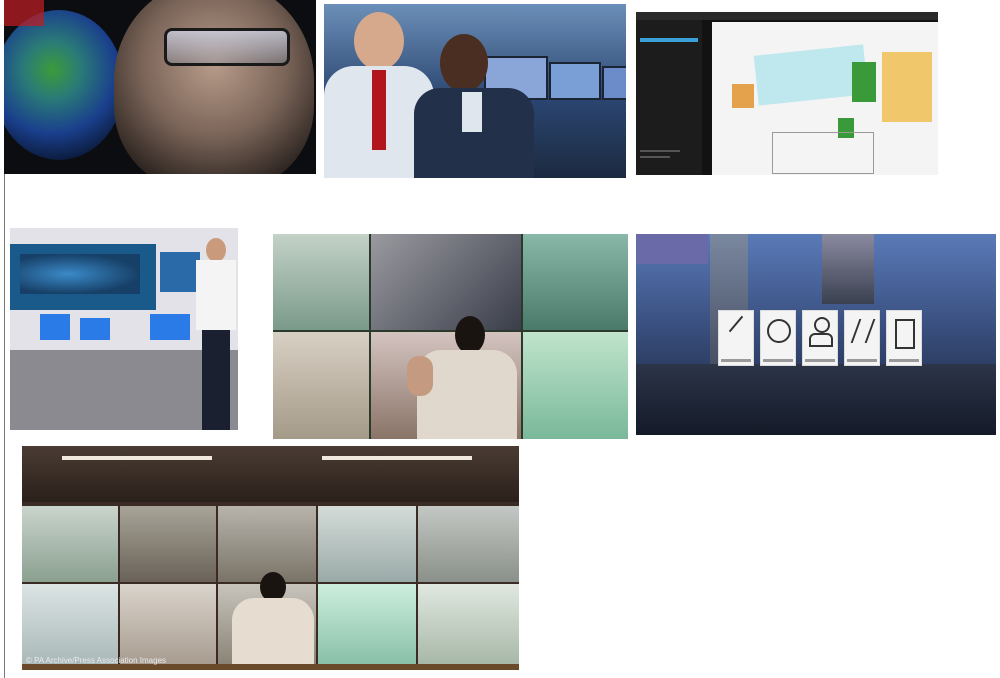 The width and height of the screenshot is (1000, 678). What do you see at coordinates (669, 97) in the screenshot?
I see `left-panel` at bounding box center [669, 97].